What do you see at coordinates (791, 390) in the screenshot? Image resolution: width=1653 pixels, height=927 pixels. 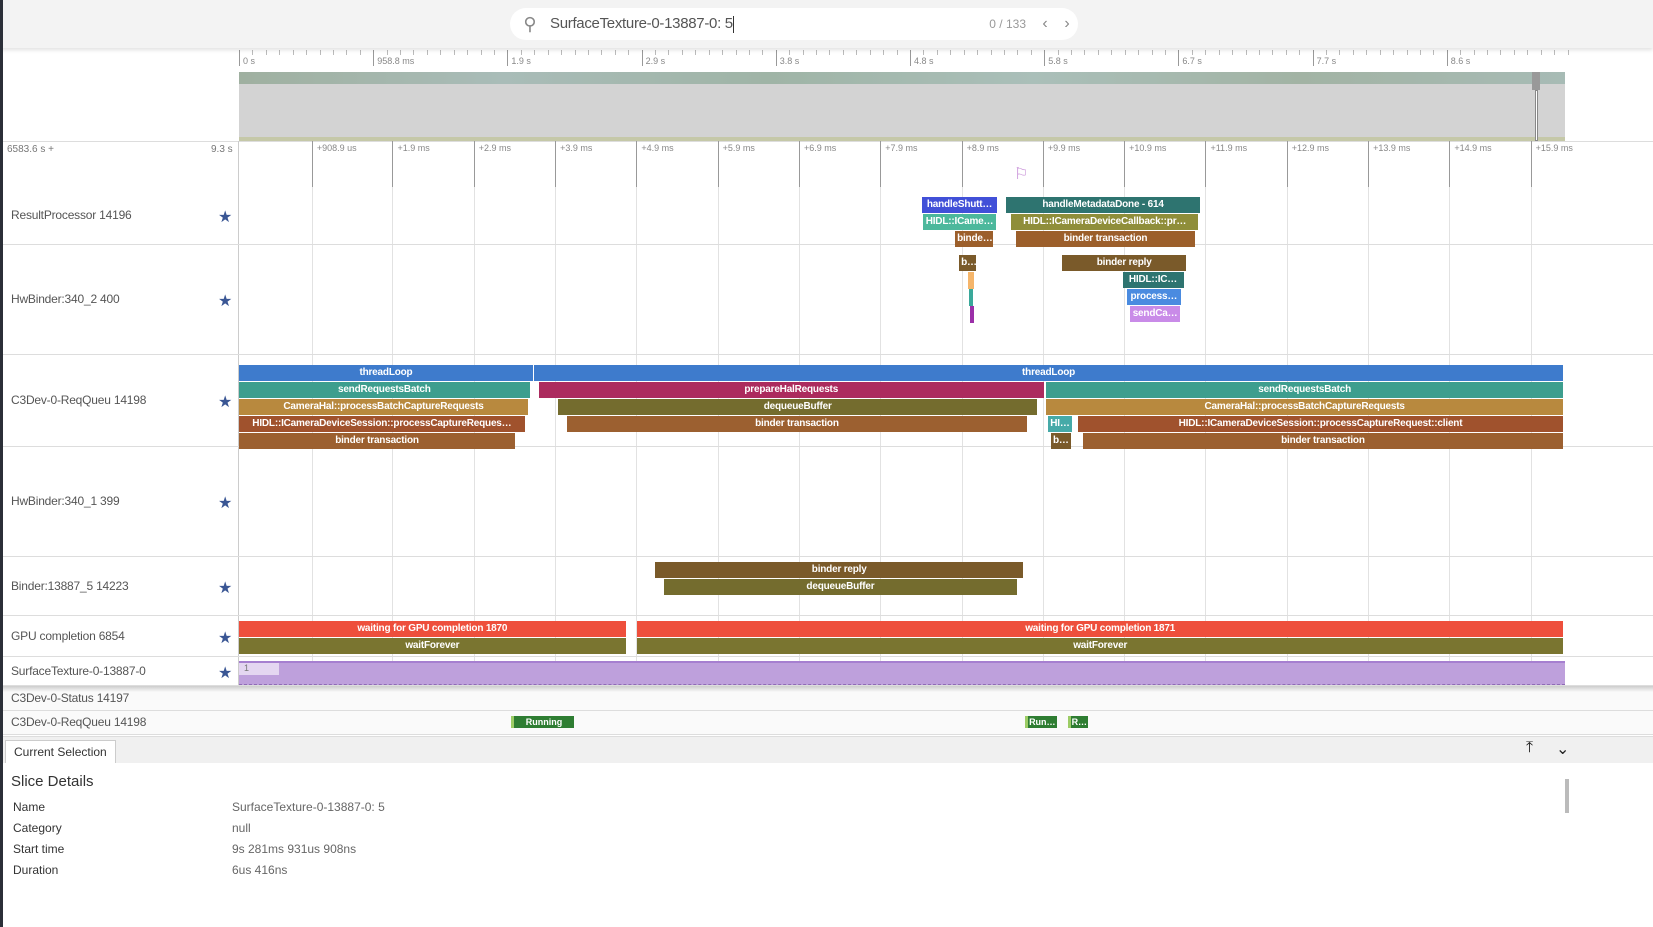 I see `slice: prepareHalRequests` at bounding box center [791, 390].